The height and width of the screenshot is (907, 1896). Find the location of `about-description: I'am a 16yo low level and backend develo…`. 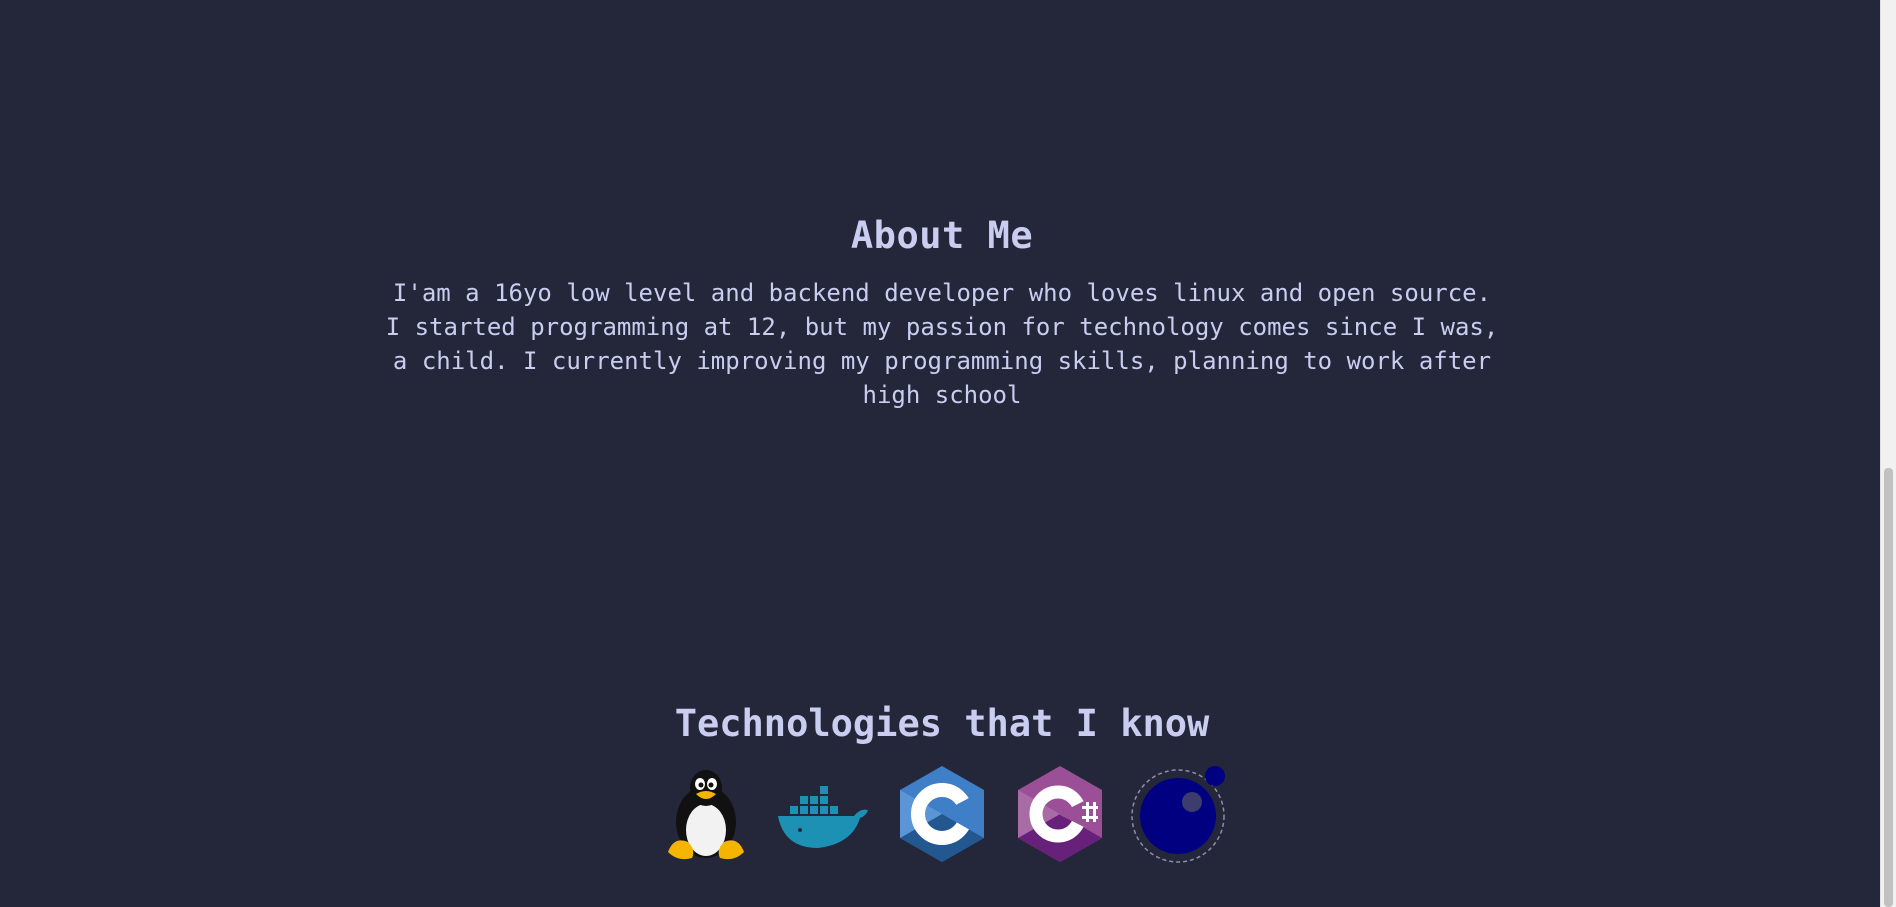

about-description: I'am a 16yo low level and backend develo… is located at coordinates (942, 344).